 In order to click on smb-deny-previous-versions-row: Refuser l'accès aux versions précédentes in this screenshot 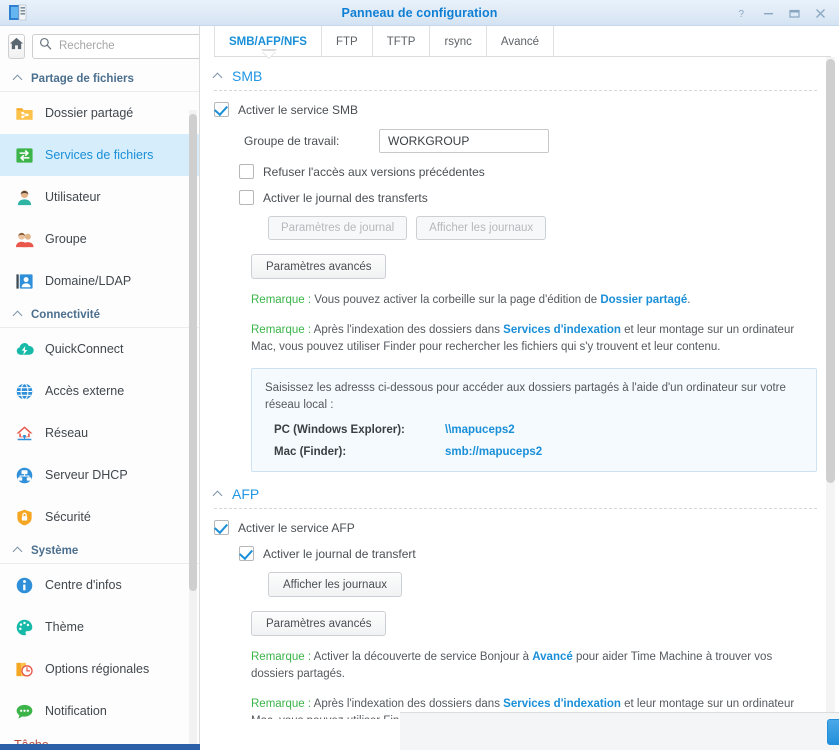, I will do `click(528, 171)`.